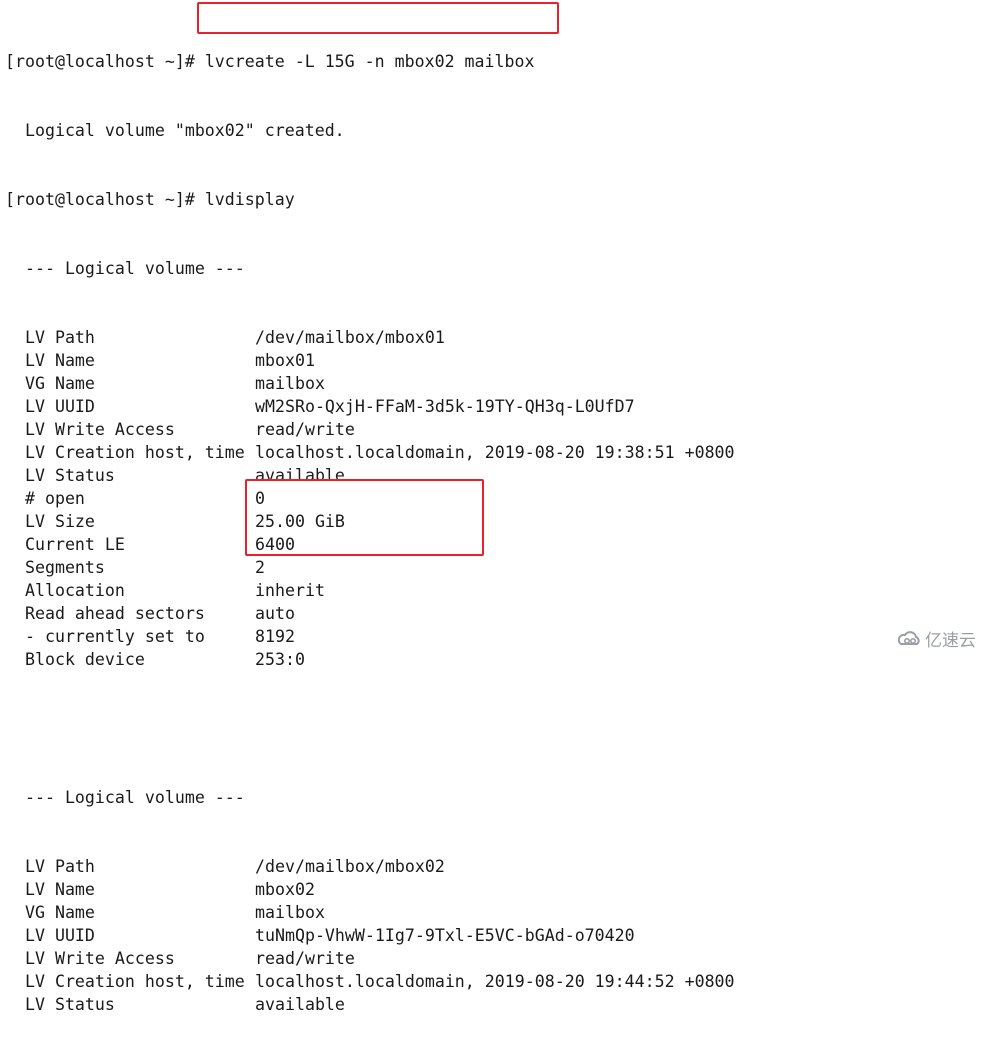 This screenshot has width=994, height=1039. I want to click on cloud-logo-icon, so click(909, 637).